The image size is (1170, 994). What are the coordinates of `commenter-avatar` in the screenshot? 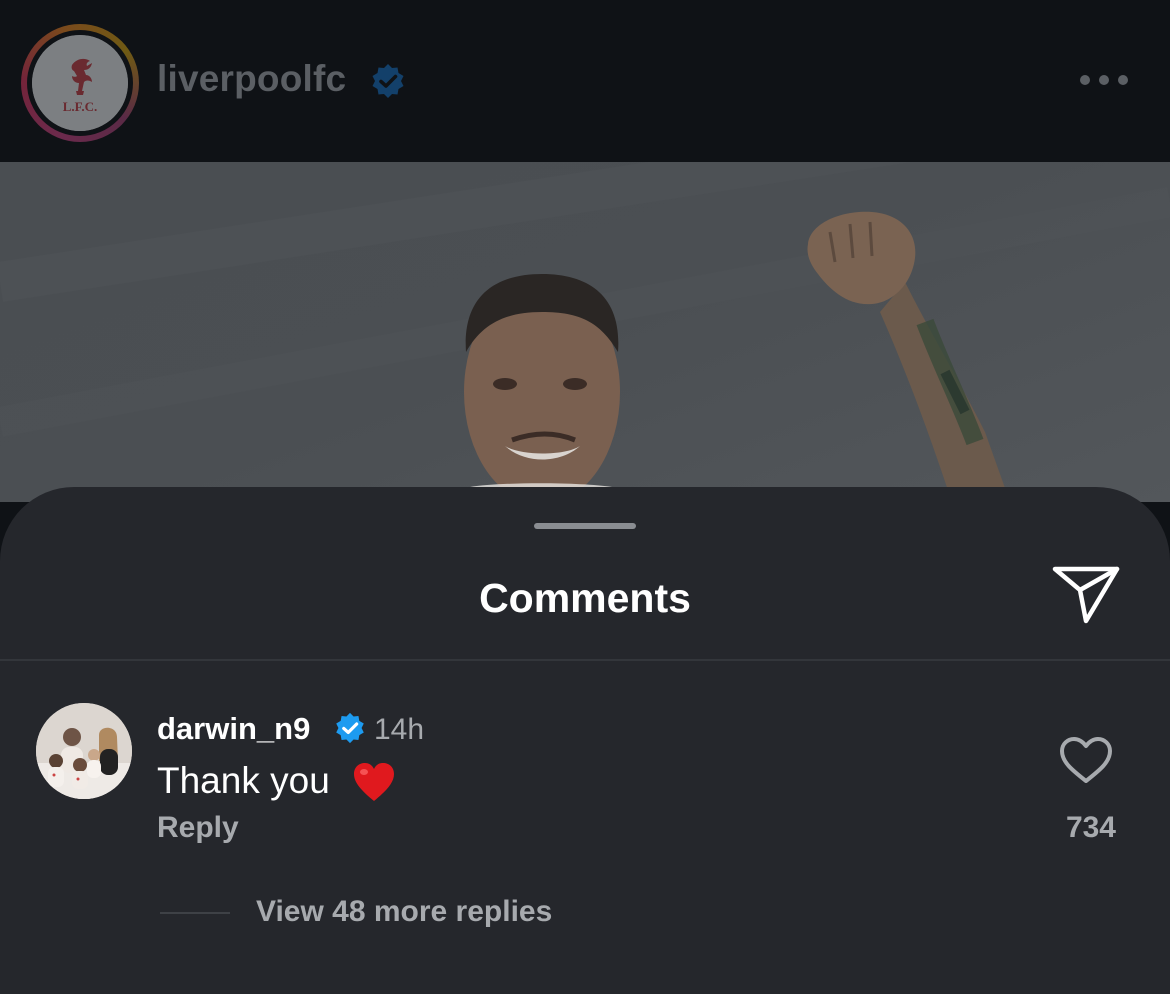 It's located at (84, 751).